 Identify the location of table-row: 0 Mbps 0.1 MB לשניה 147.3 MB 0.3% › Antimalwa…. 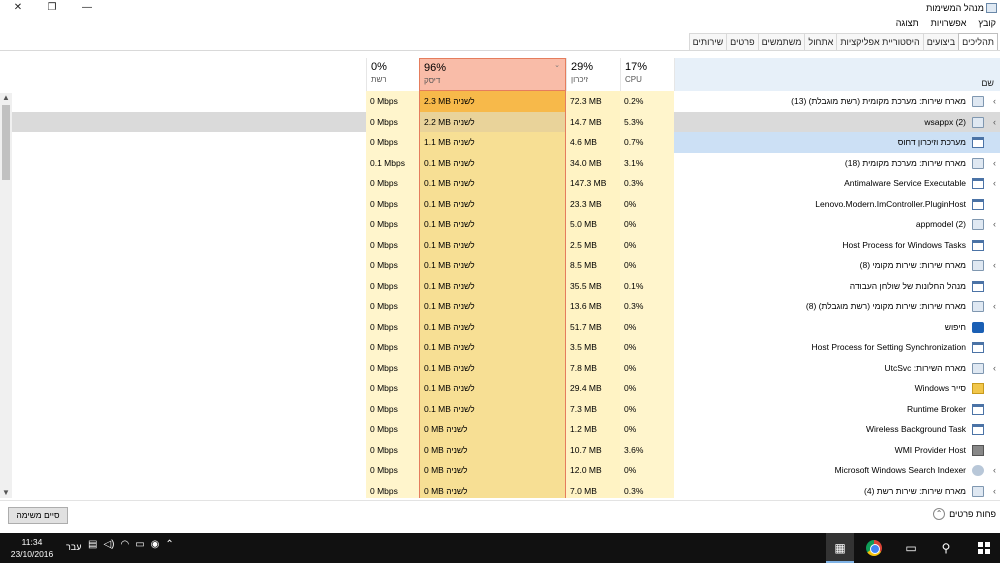
(500, 183).